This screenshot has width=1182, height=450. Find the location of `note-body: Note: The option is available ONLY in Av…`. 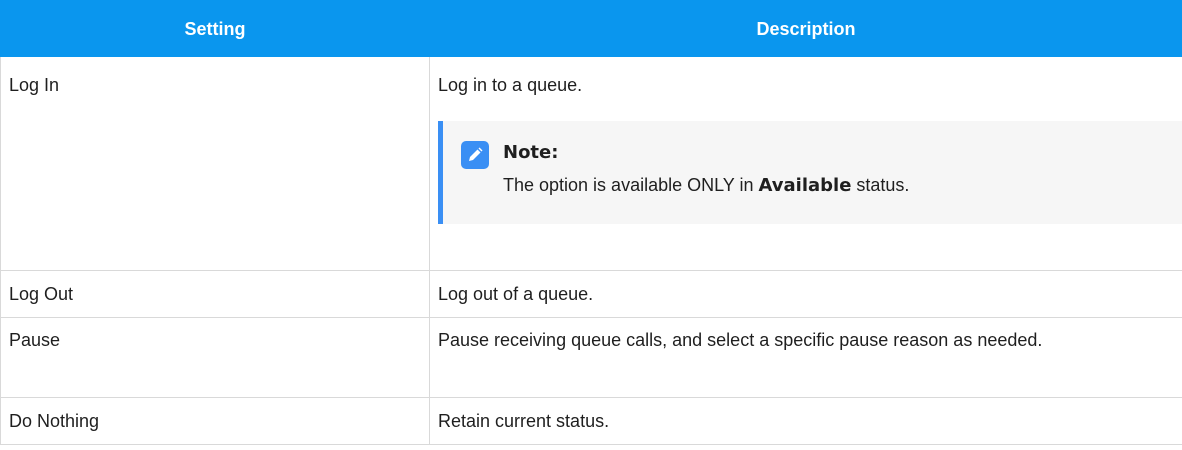

note-body: Note: The option is available ONLY in Av… is located at coordinates (706, 171).